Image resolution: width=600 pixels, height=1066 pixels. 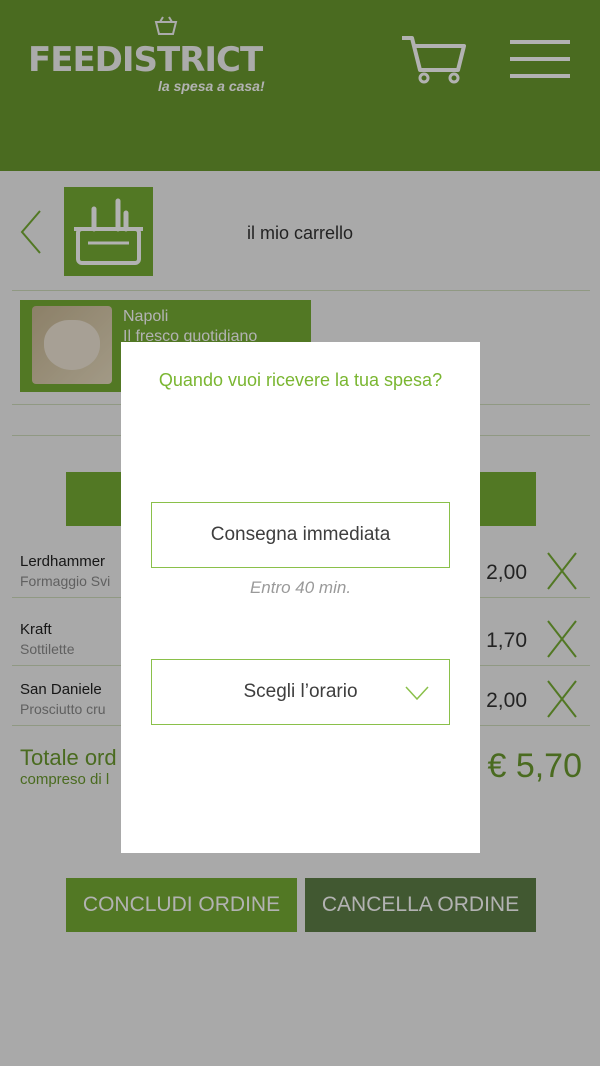 I want to click on choose-time-dropdown: Scegli l’orario, so click(x=300, y=692).